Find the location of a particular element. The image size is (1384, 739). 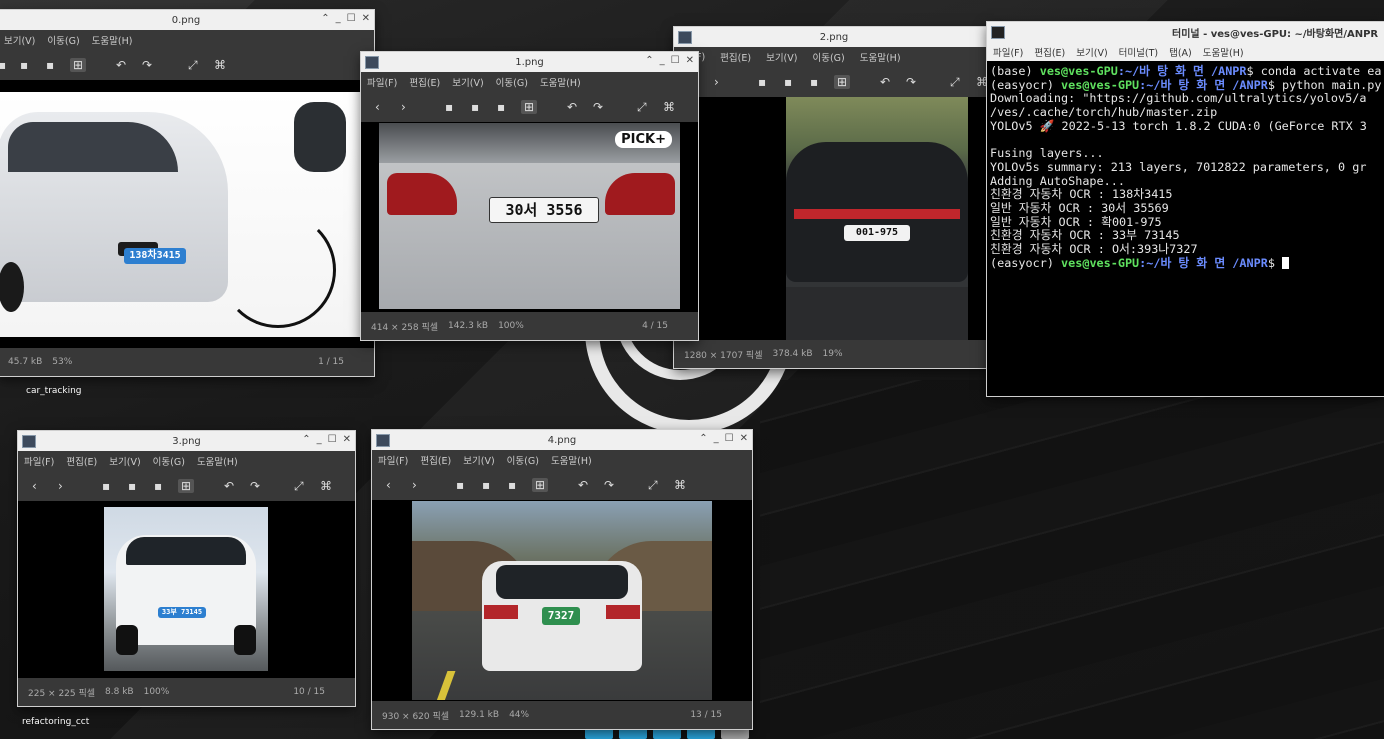

image-canvas: PICK+ 30서 3556 is located at coordinates (529, 217).